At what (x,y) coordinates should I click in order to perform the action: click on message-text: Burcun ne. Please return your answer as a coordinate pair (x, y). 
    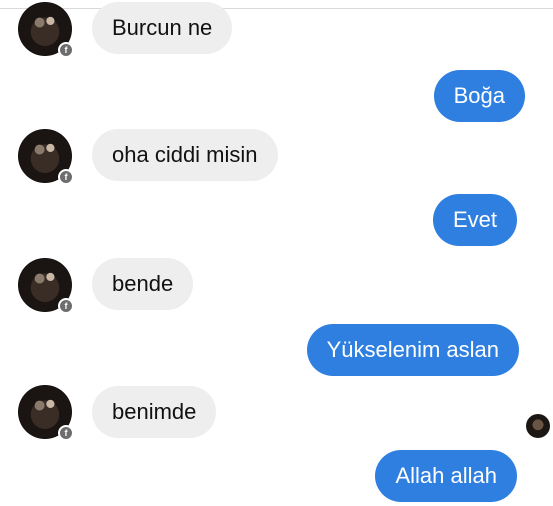
    Looking at the image, I should click on (162, 27).